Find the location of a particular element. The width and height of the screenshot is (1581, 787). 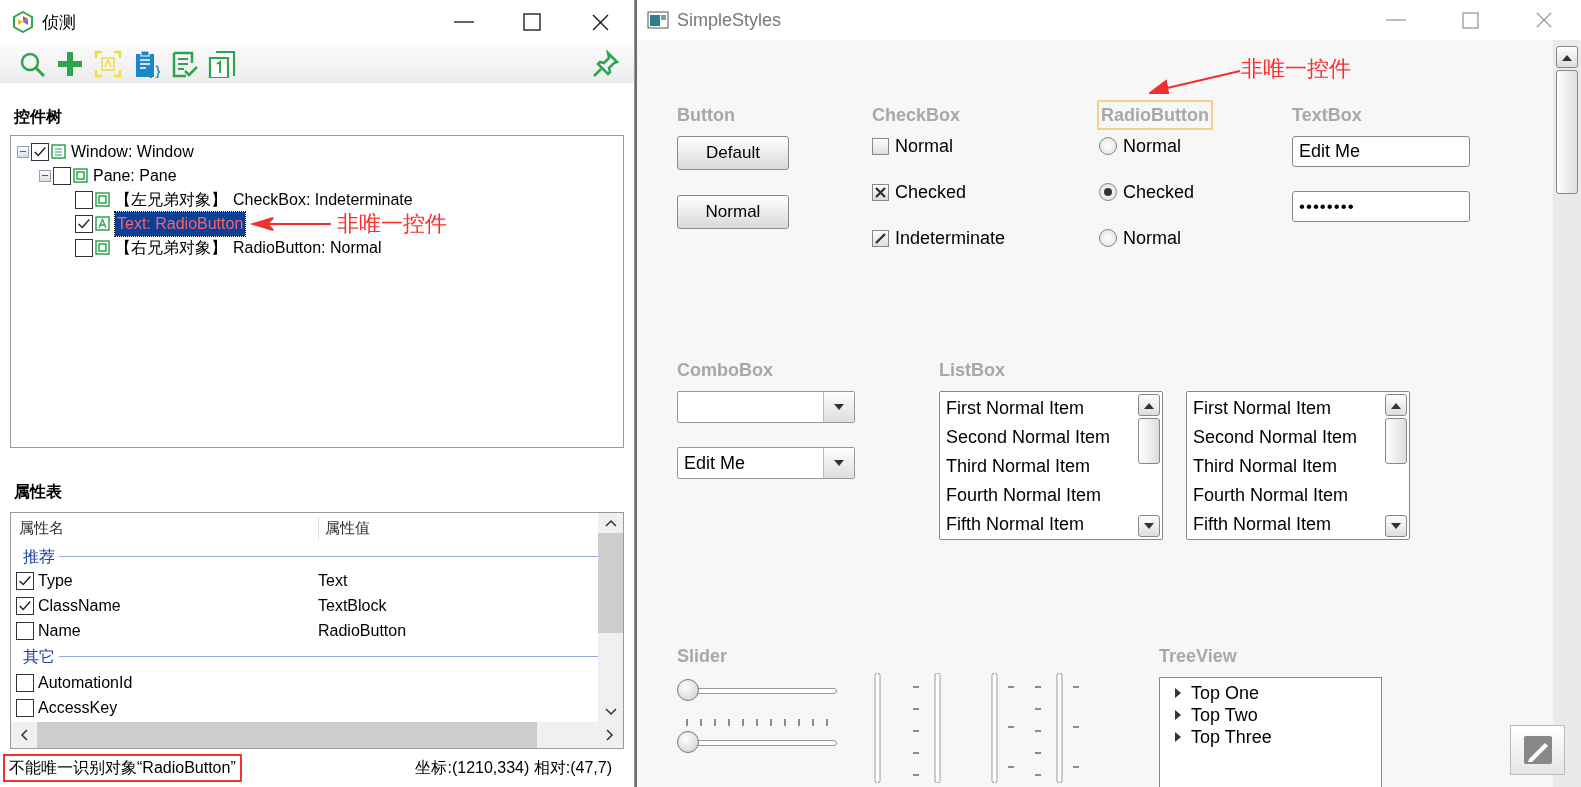

section-heading: 控件树 is located at coordinates (37, 116).